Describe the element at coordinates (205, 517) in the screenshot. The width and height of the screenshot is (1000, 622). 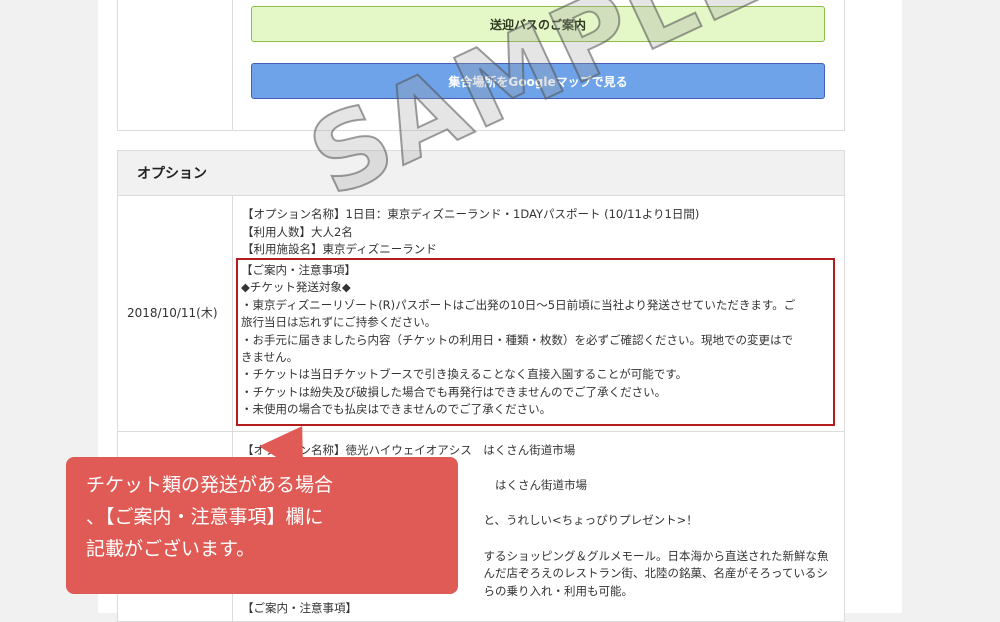
I see `callout-line: 、【ご案内・注意事項】欄に` at that location.